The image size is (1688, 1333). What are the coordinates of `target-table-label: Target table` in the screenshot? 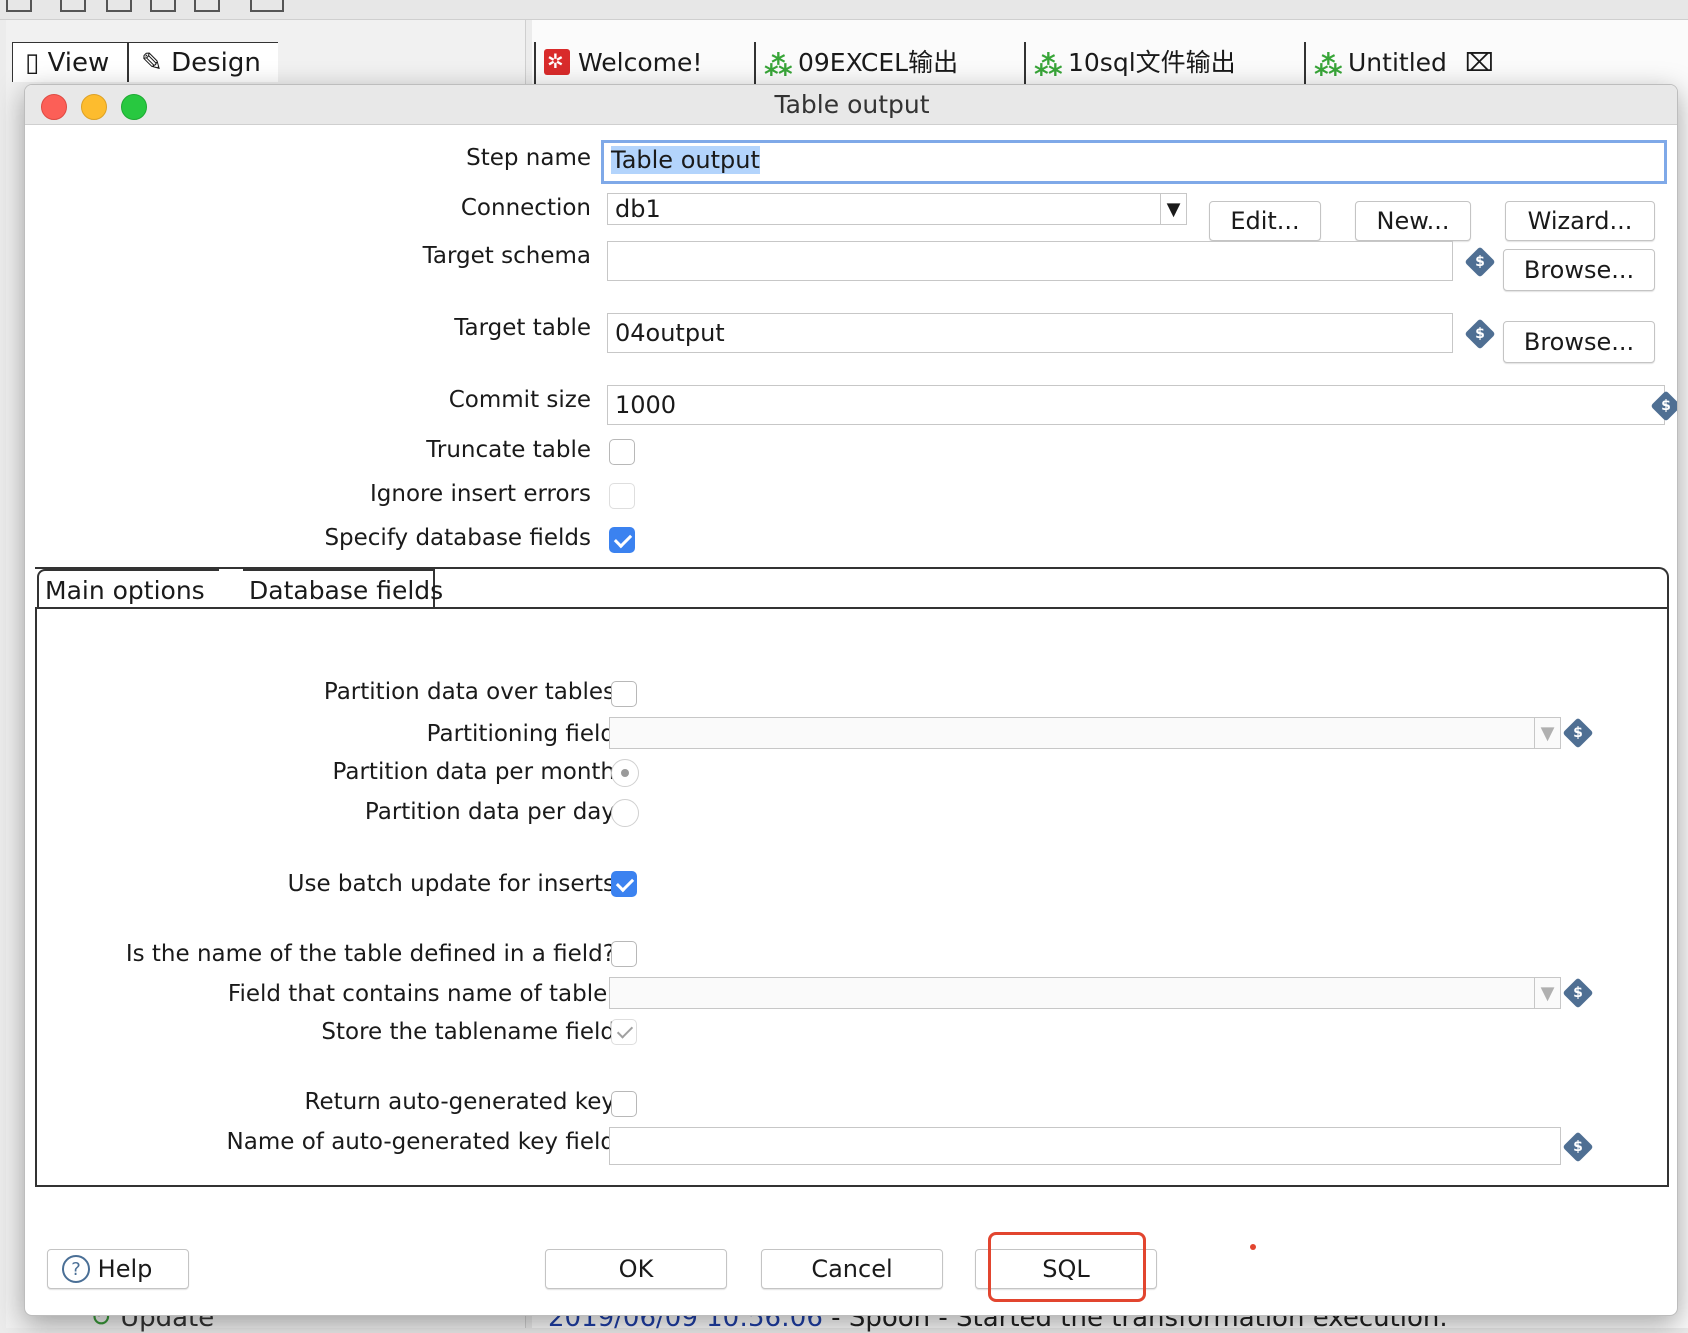 It's located at (522, 328).